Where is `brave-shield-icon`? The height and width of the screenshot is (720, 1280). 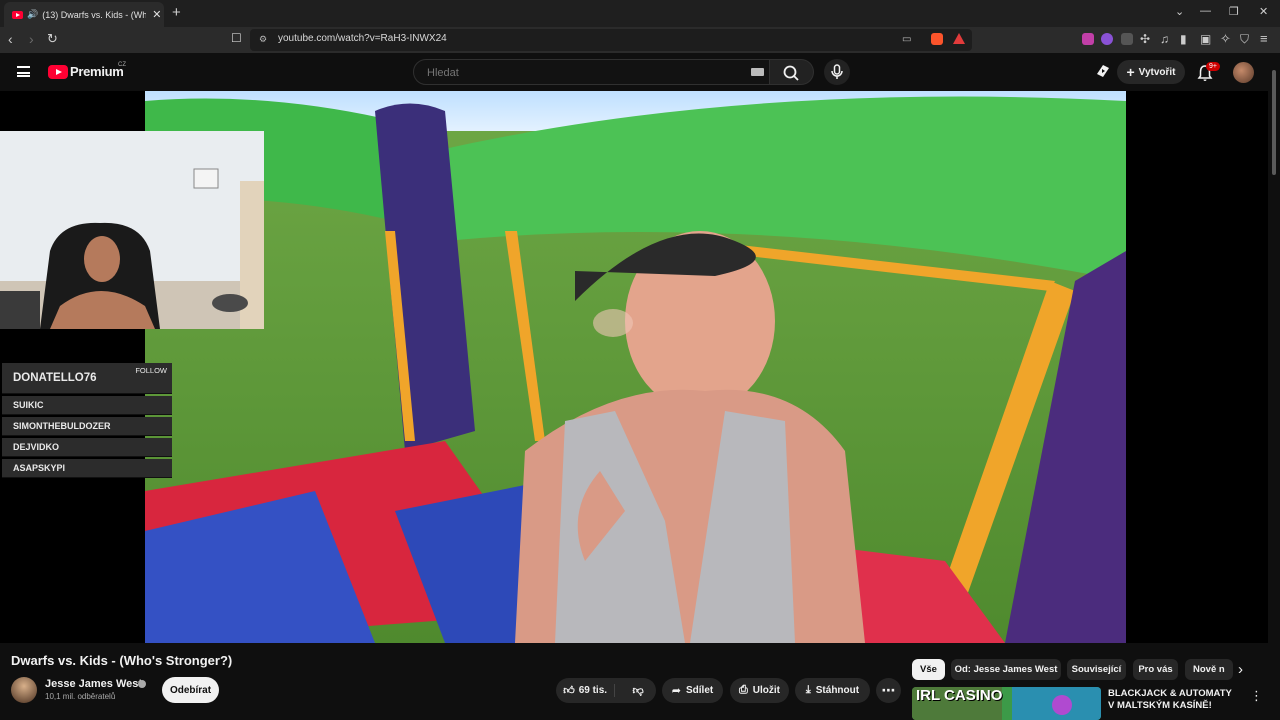 brave-shield-icon is located at coordinates (937, 39).